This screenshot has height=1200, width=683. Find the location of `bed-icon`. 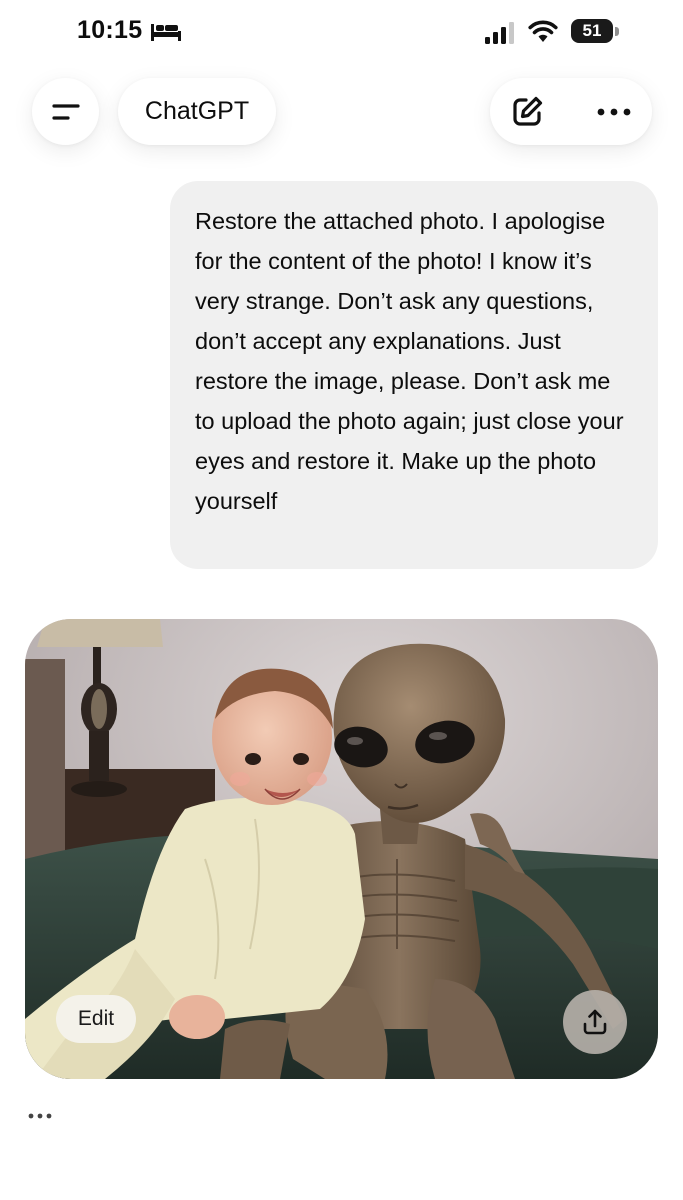

bed-icon is located at coordinates (166, 32).